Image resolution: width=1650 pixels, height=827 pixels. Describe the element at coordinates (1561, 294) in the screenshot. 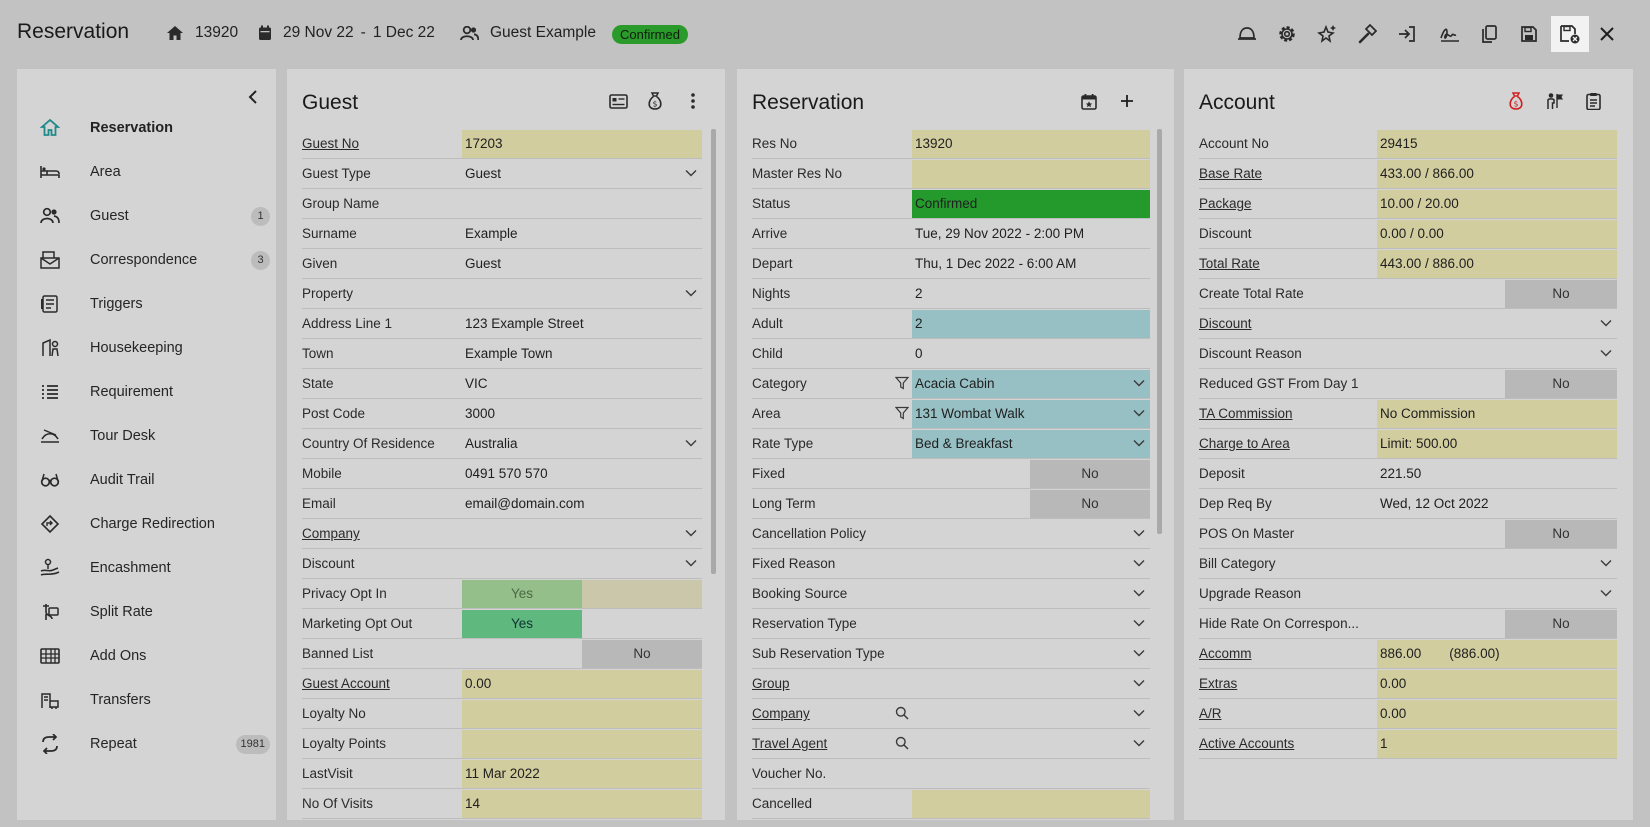

I see `toggle-create-total-rate: No` at that location.